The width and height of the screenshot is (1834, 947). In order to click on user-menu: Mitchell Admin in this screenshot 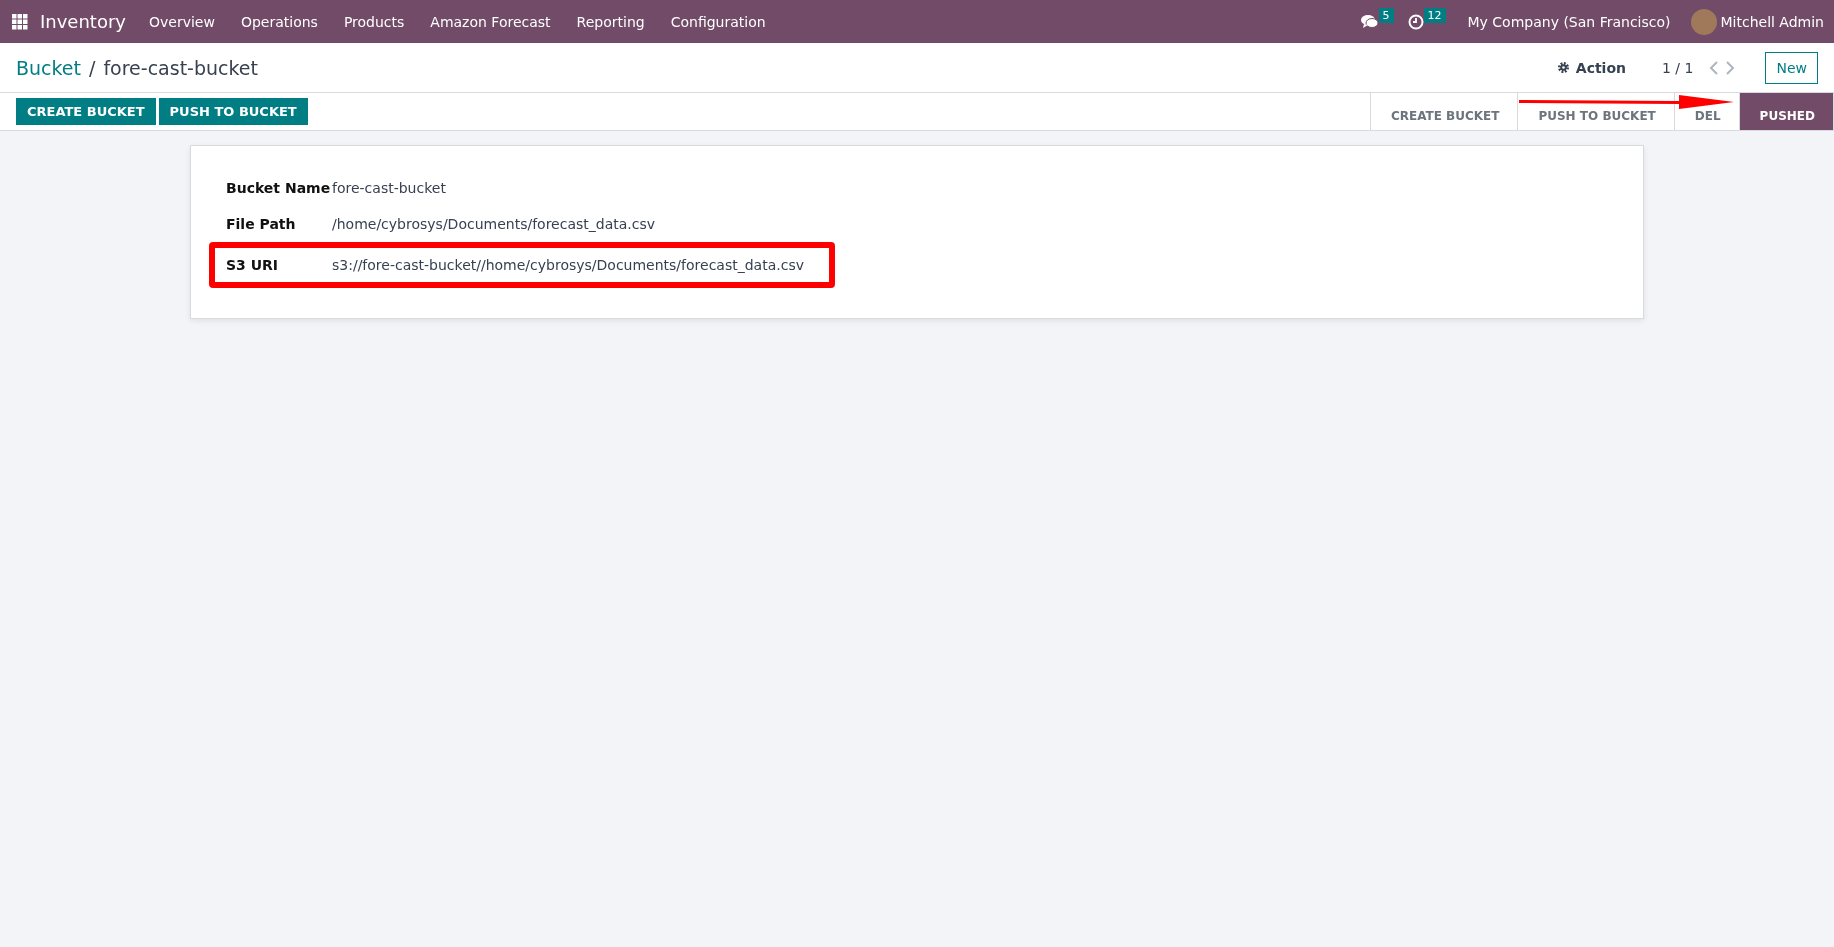, I will do `click(1772, 21)`.